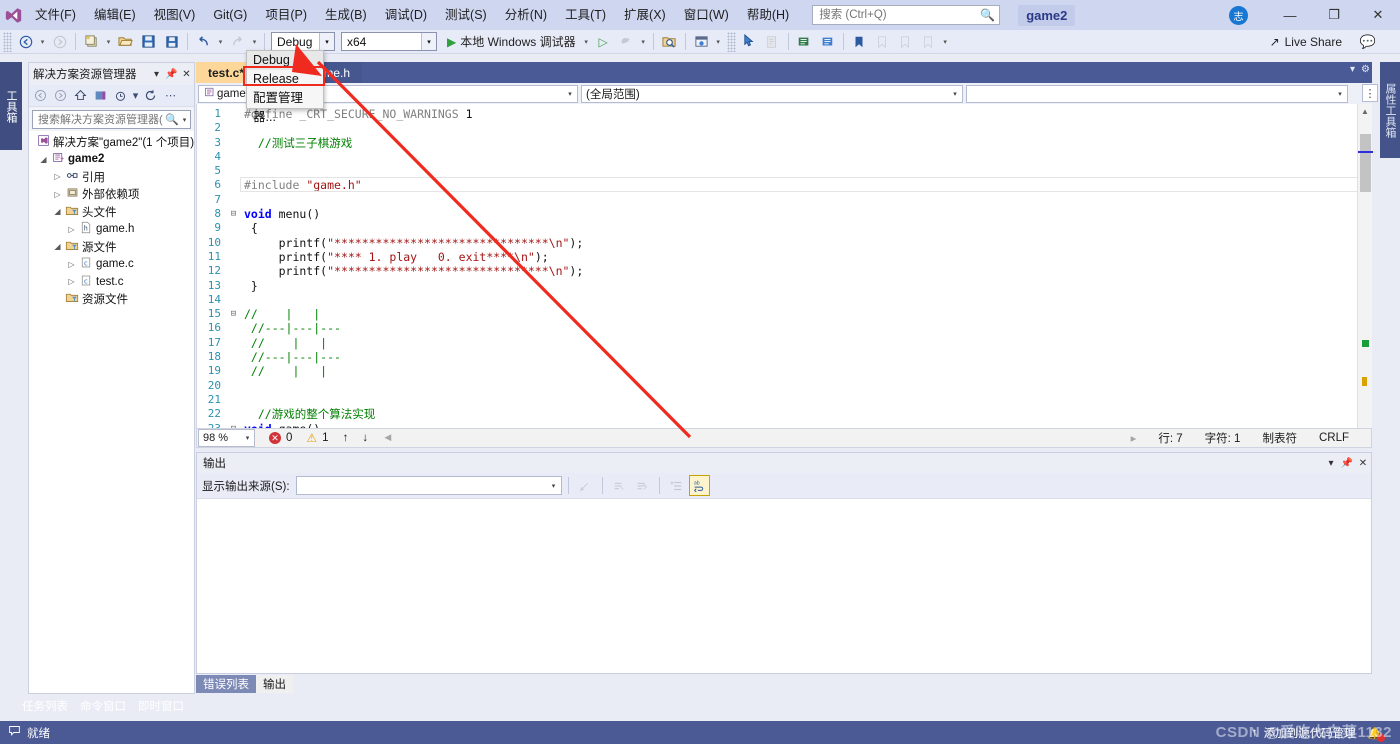  Describe the element at coordinates (101, 119) in the screenshot. I see `solution-explorer-search-input` at that location.